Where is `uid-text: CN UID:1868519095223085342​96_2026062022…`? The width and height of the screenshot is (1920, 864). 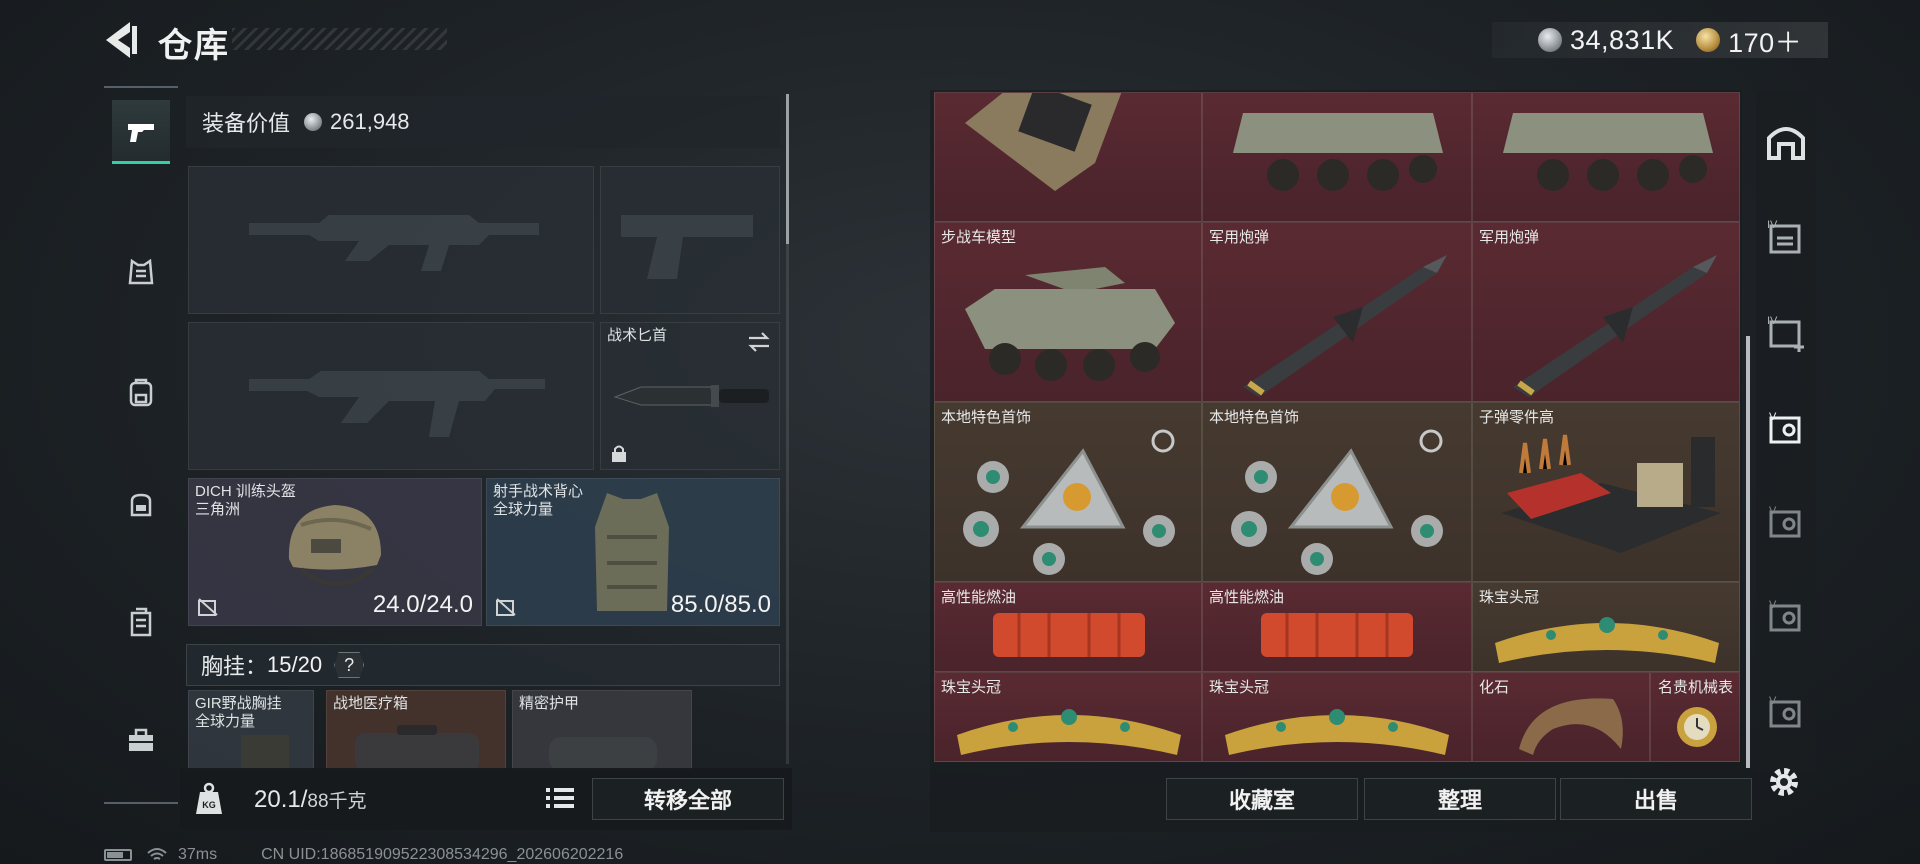
uid-text: CN UID:1868519095223085342​96_2026062022… is located at coordinates (442, 854).